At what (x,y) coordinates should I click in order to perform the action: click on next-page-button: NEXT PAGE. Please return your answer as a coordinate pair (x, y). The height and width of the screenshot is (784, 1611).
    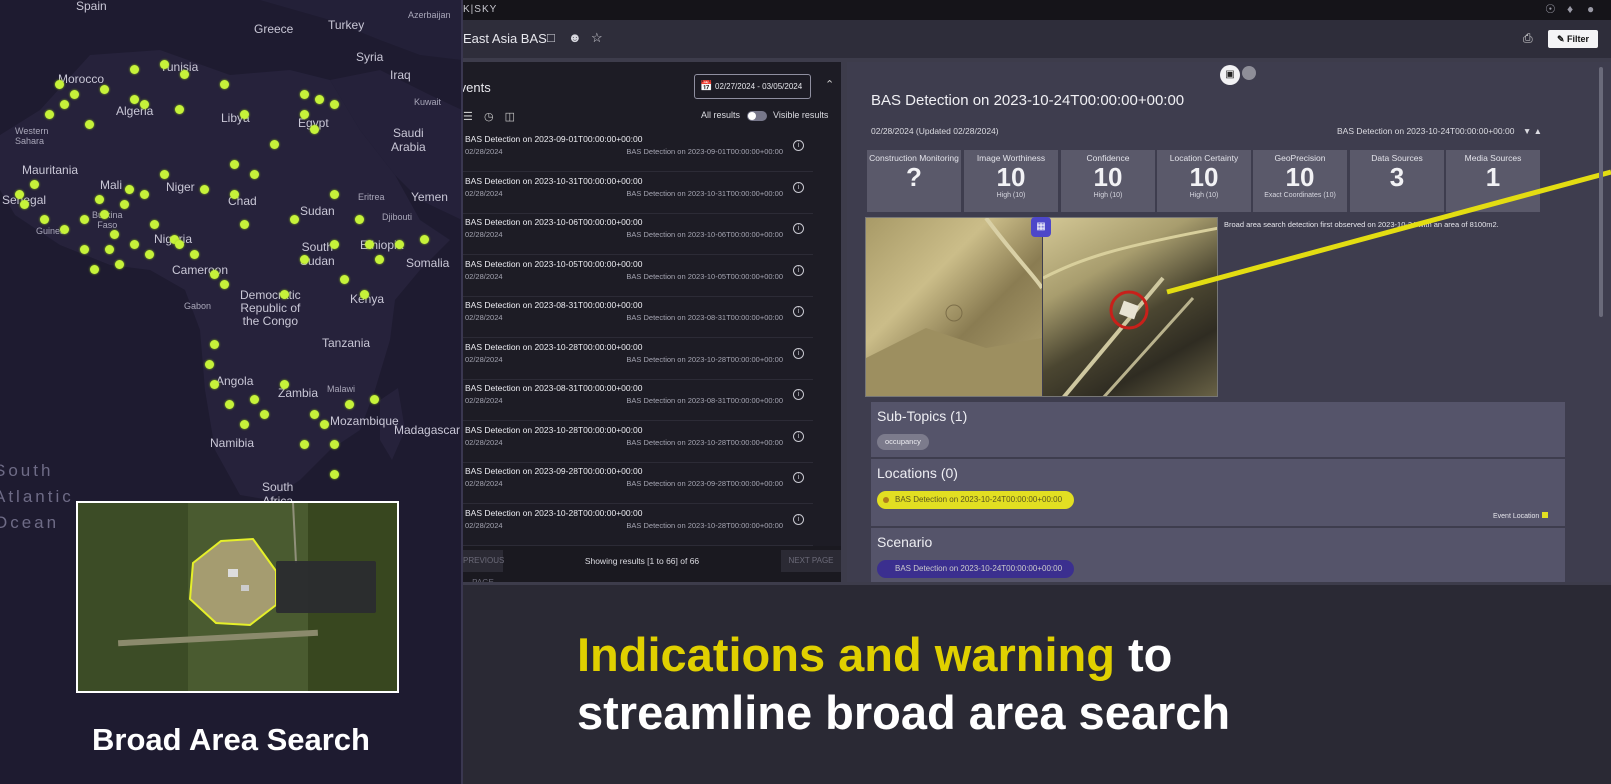
    Looking at the image, I should click on (811, 561).